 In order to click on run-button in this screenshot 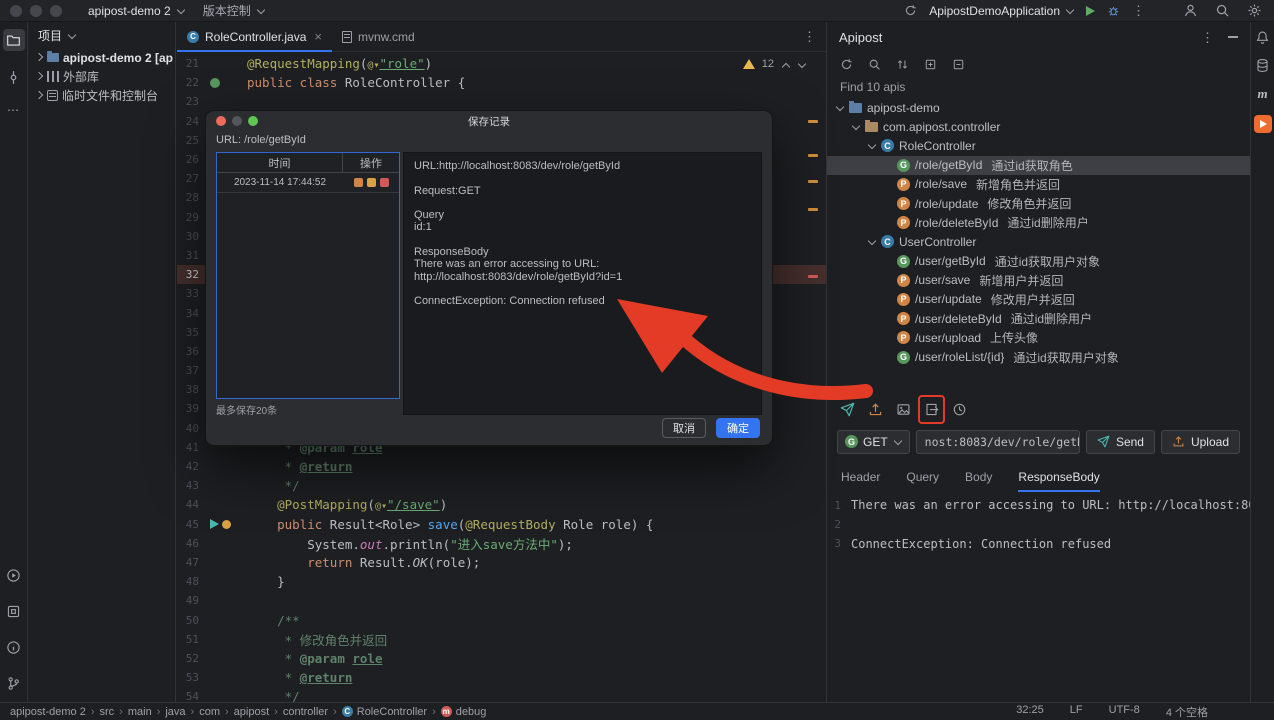, I will do `click(1090, 10)`.